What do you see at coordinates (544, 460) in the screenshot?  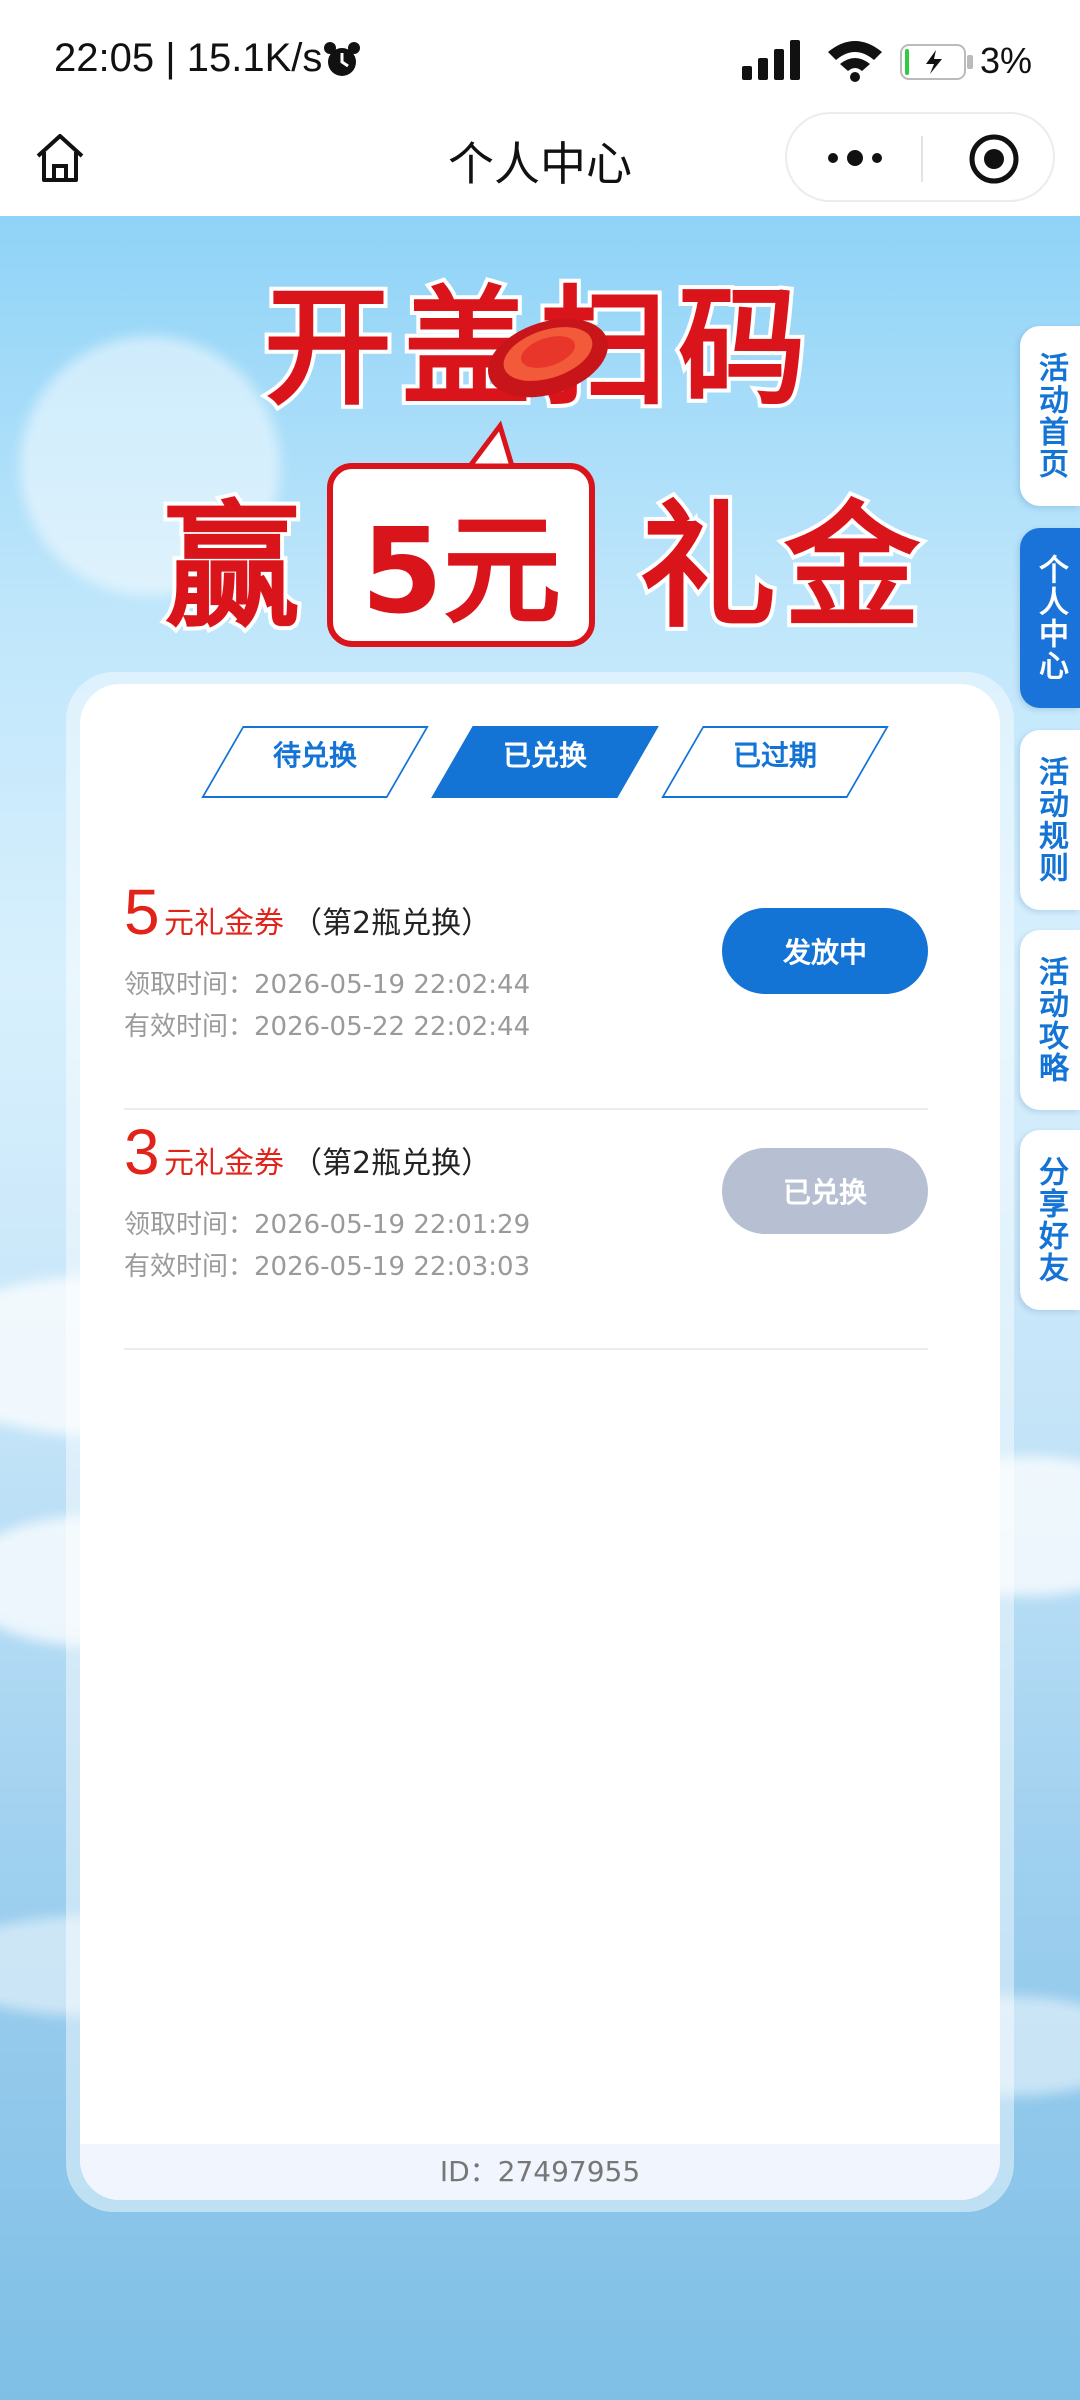 I see `hero-banner: 开盖扫码 赢 5元 礼金` at bounding box center [544, 460].